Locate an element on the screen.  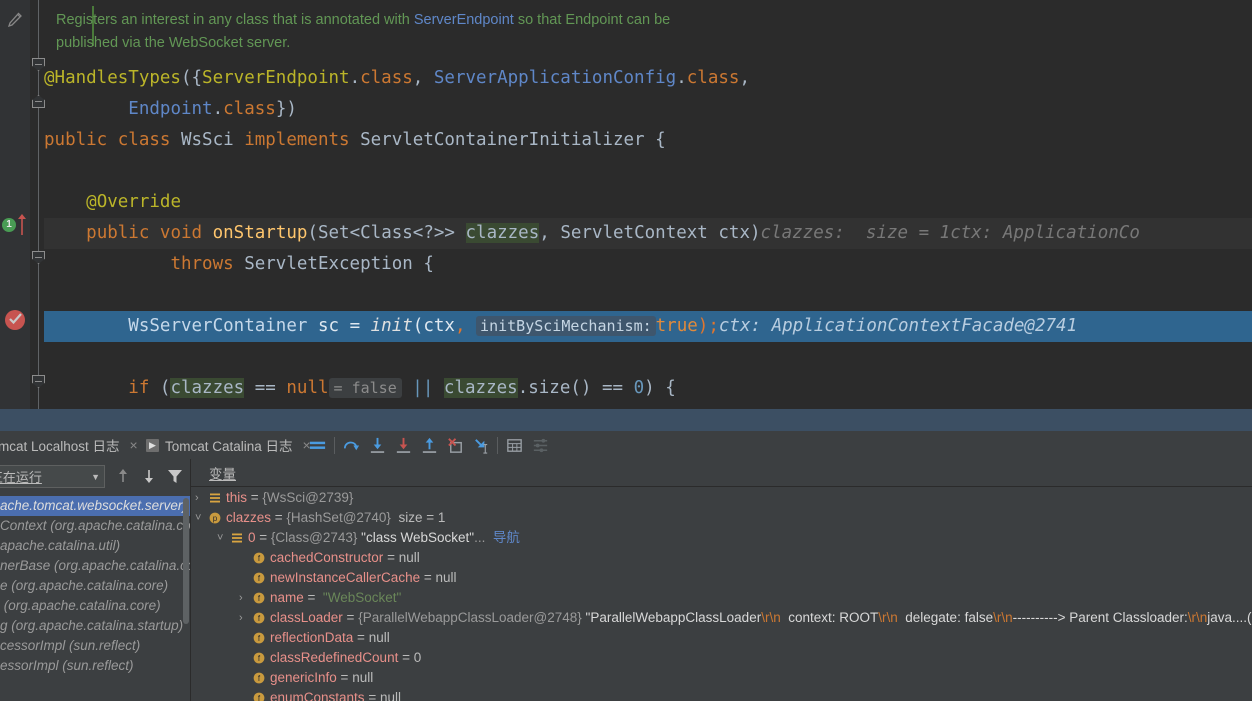
frame-icon is located at coordinates (215, 496).